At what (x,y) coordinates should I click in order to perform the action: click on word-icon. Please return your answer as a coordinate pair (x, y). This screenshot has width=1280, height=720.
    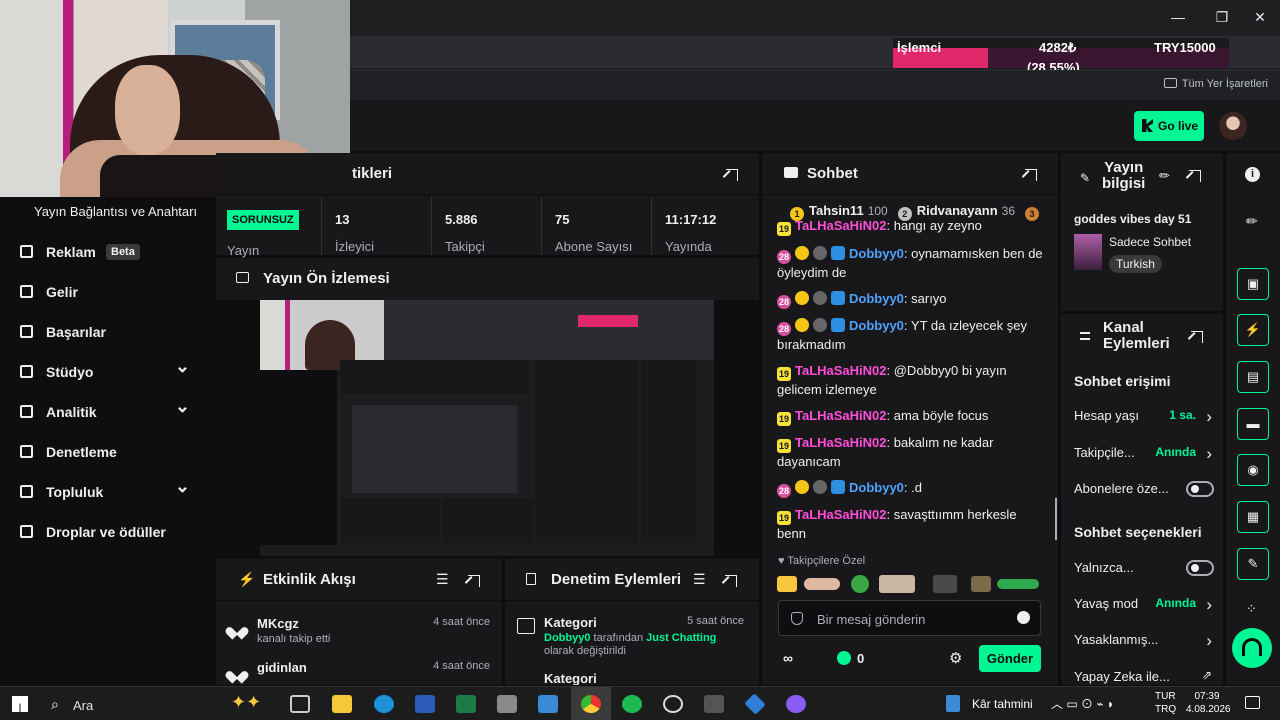
    Looking at the image, I should click on (425, 704).